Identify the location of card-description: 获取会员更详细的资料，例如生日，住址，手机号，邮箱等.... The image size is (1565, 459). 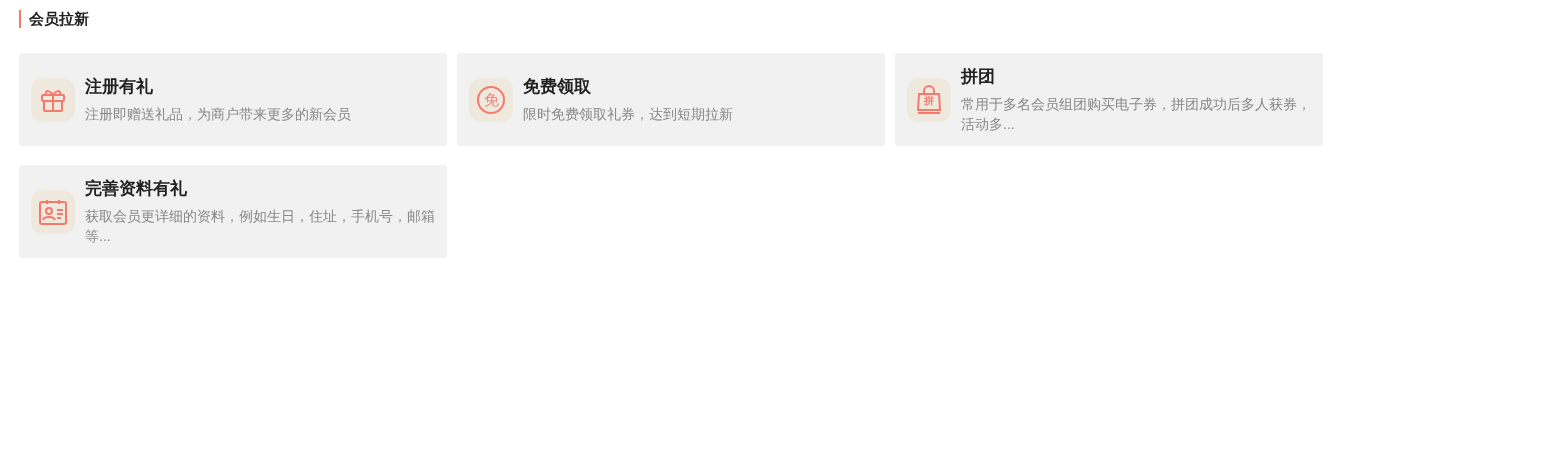
(260, 226).